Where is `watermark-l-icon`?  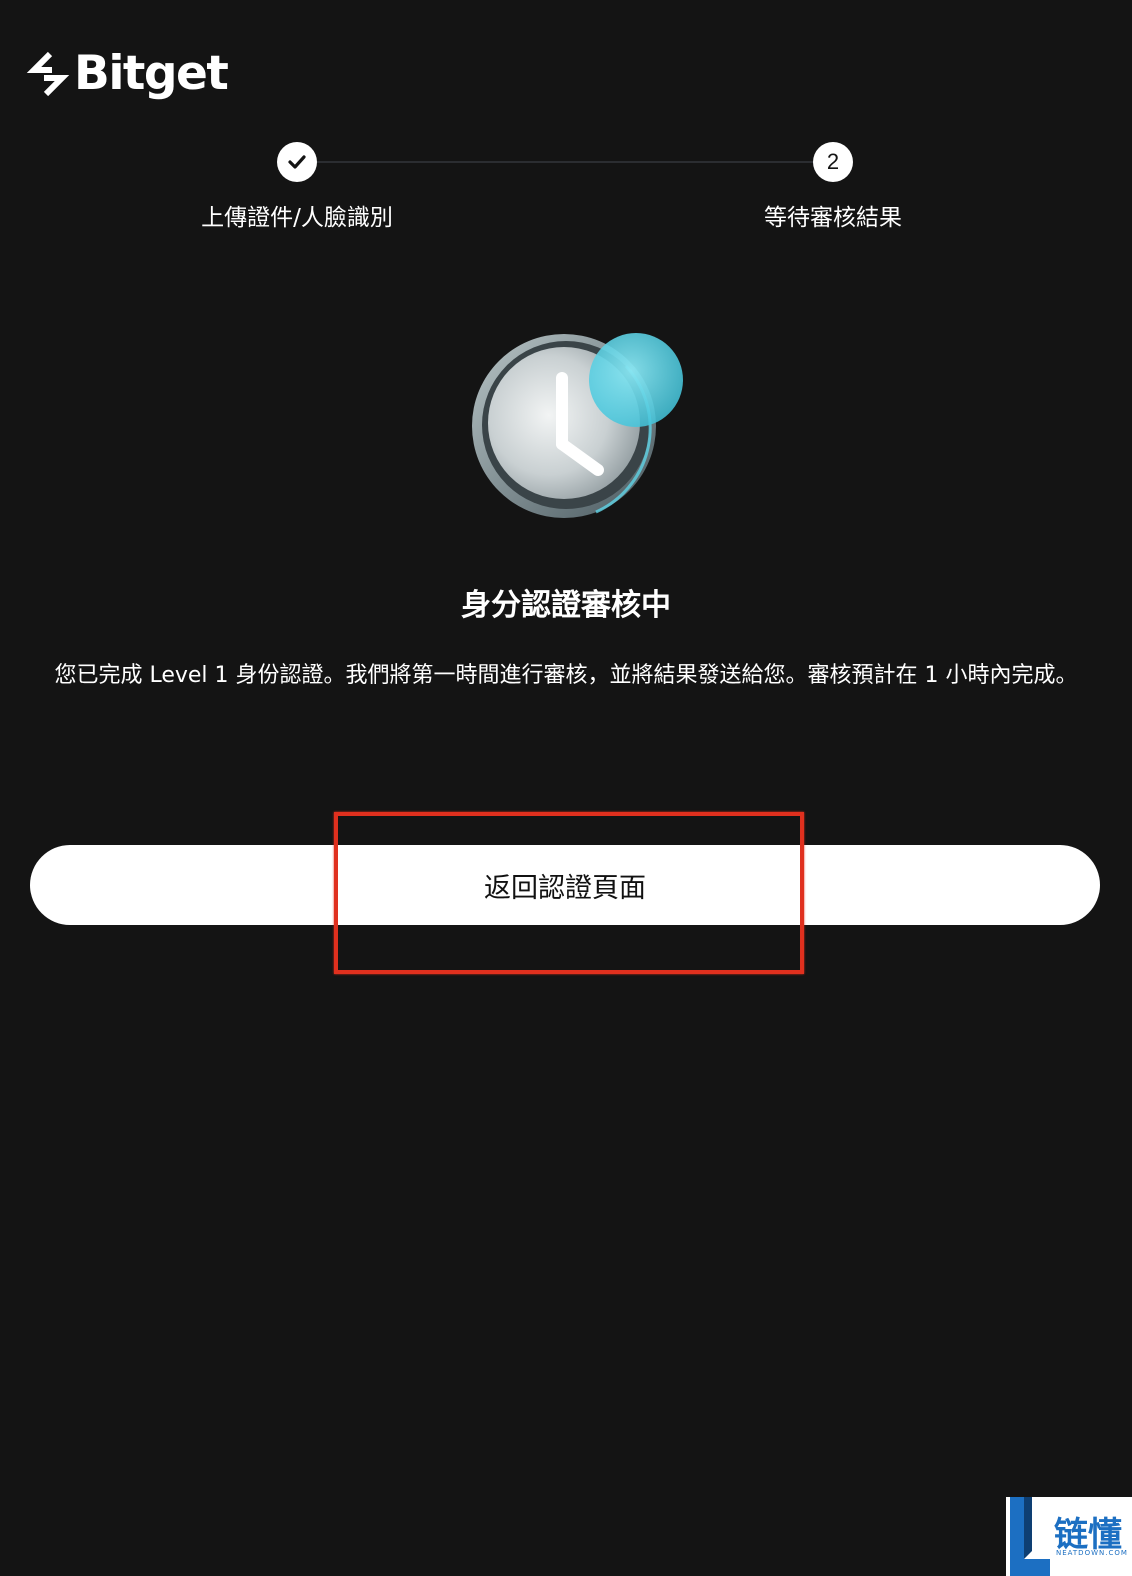
watermark-l-icon is located at coordinates (1030, 1536).